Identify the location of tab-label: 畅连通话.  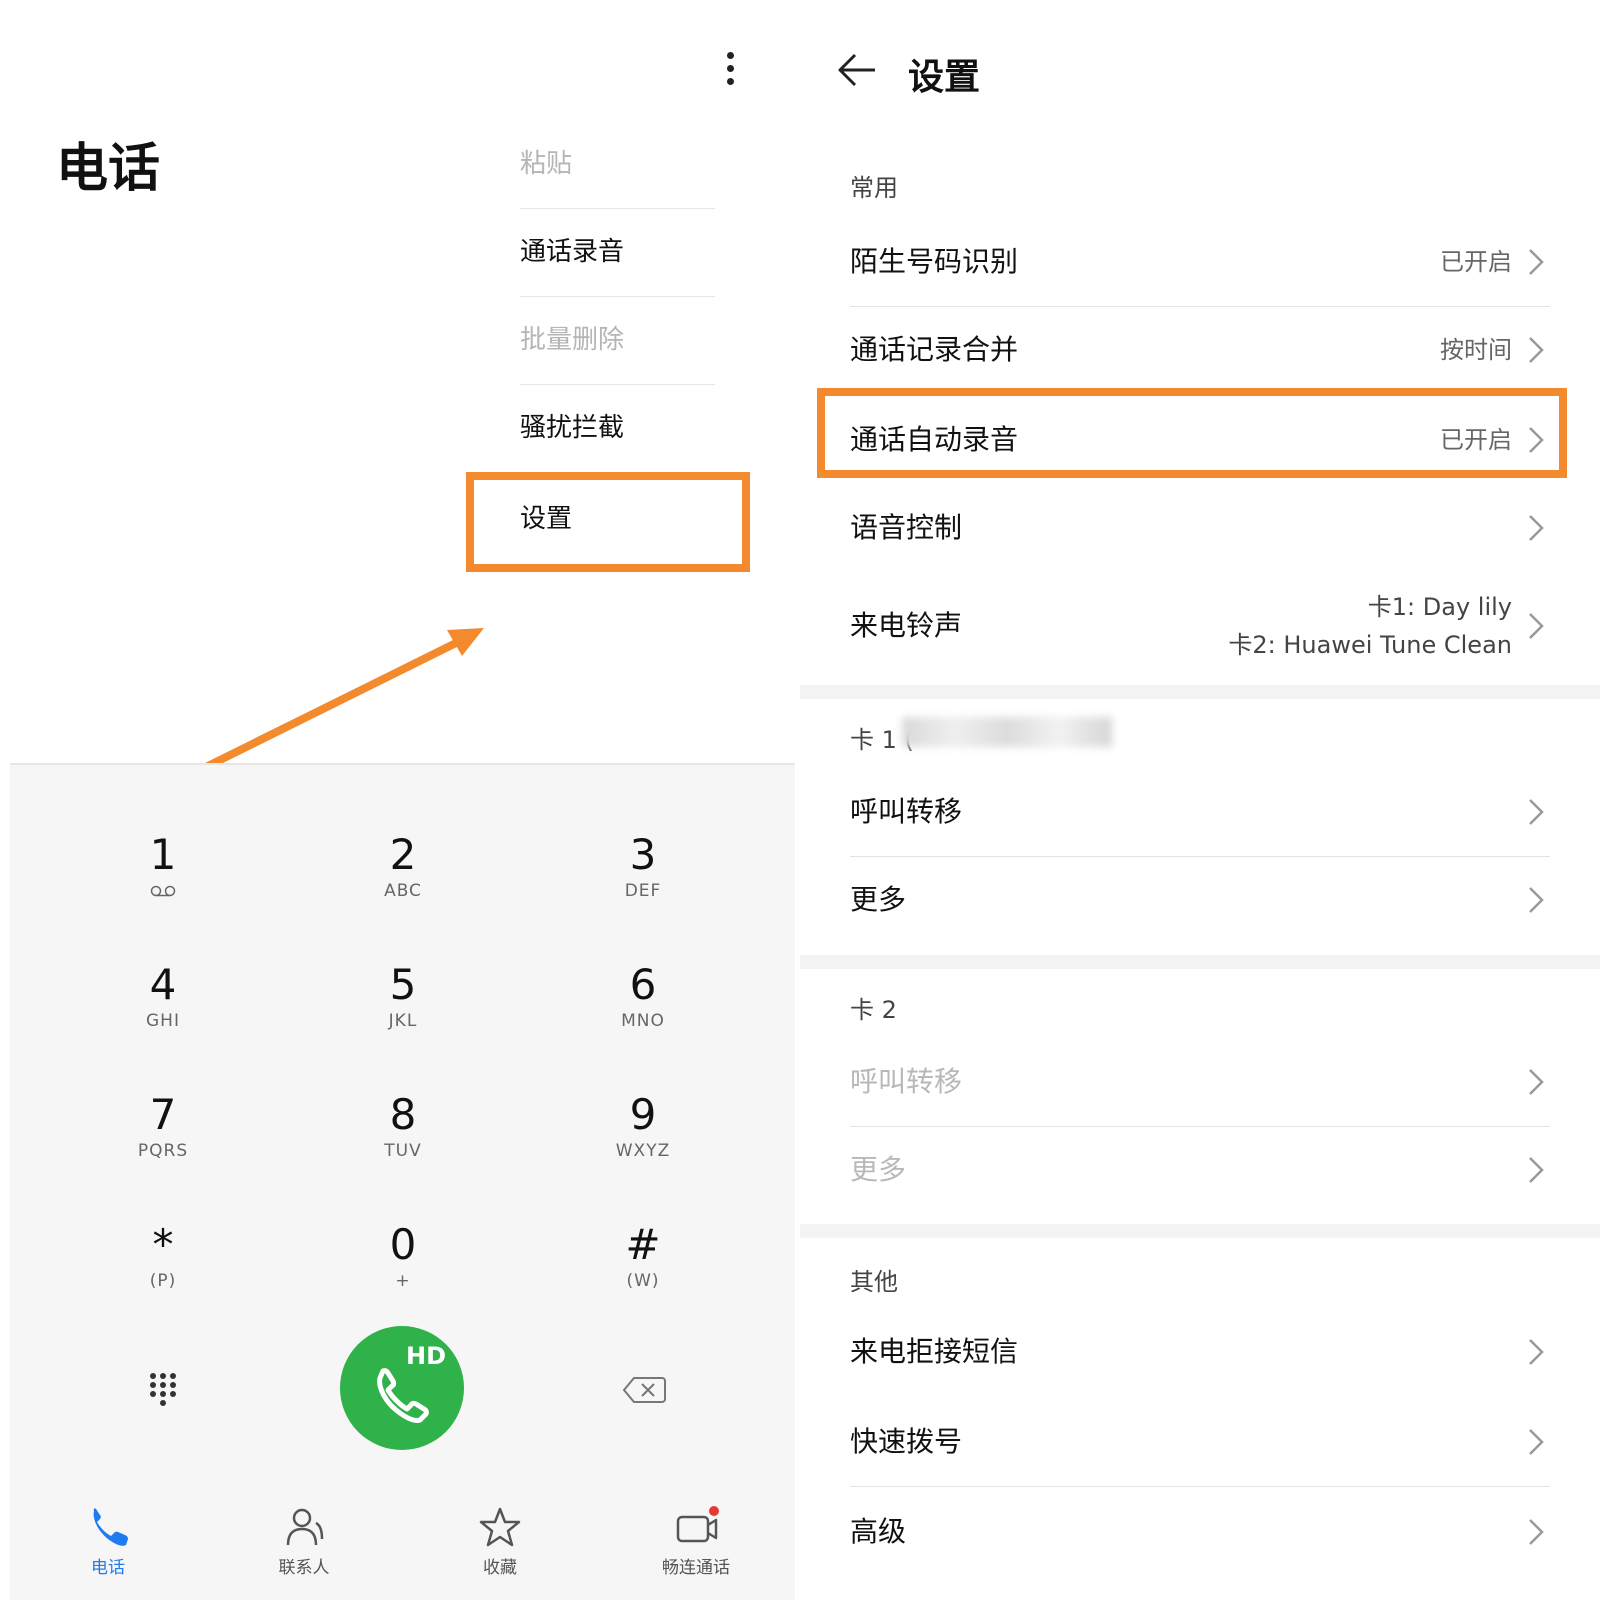
(696, 1568).